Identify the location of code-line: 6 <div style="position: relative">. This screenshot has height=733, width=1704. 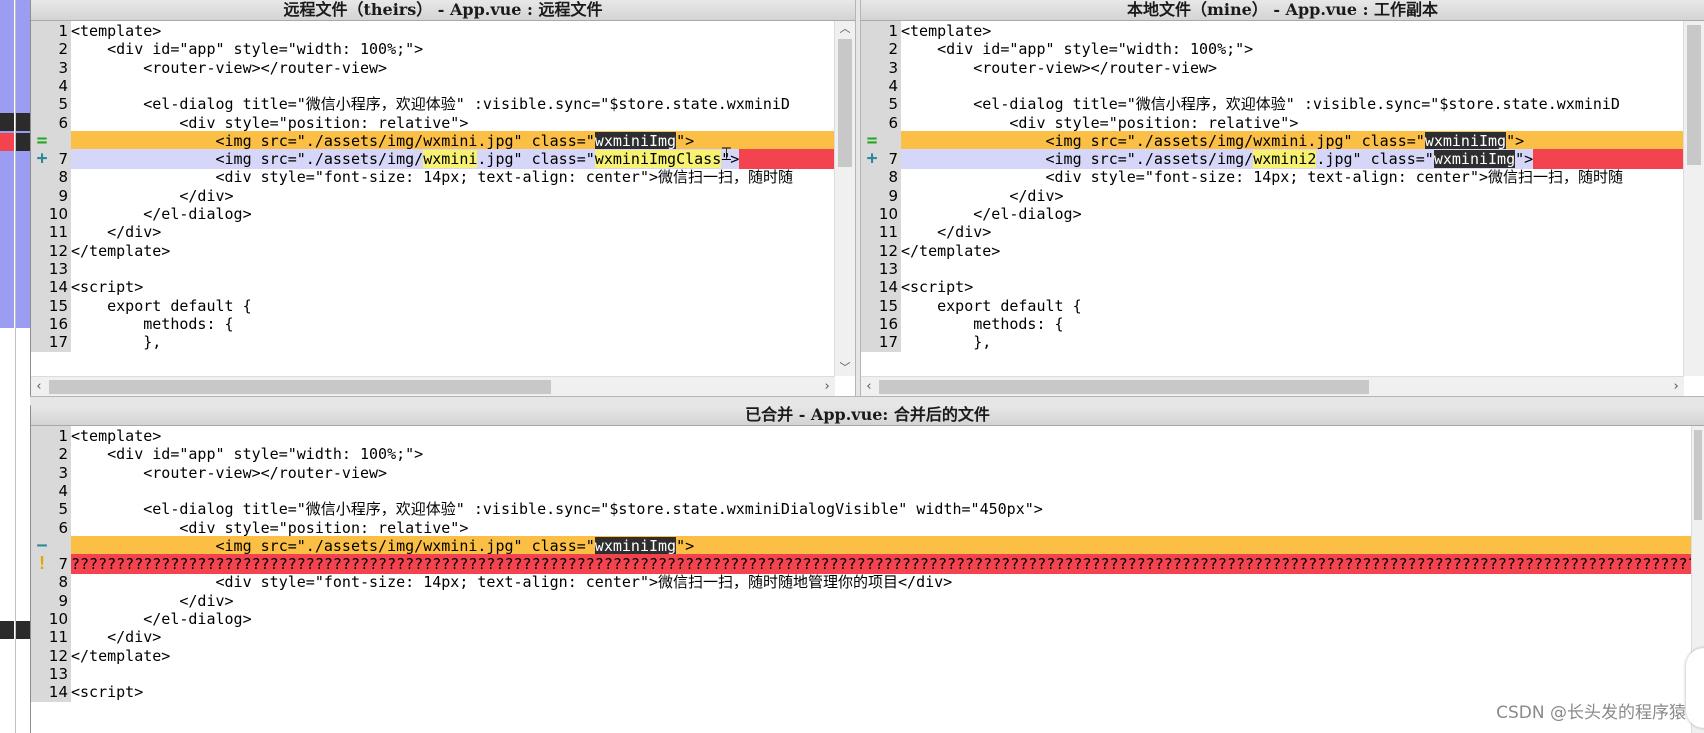
(1272, 122).